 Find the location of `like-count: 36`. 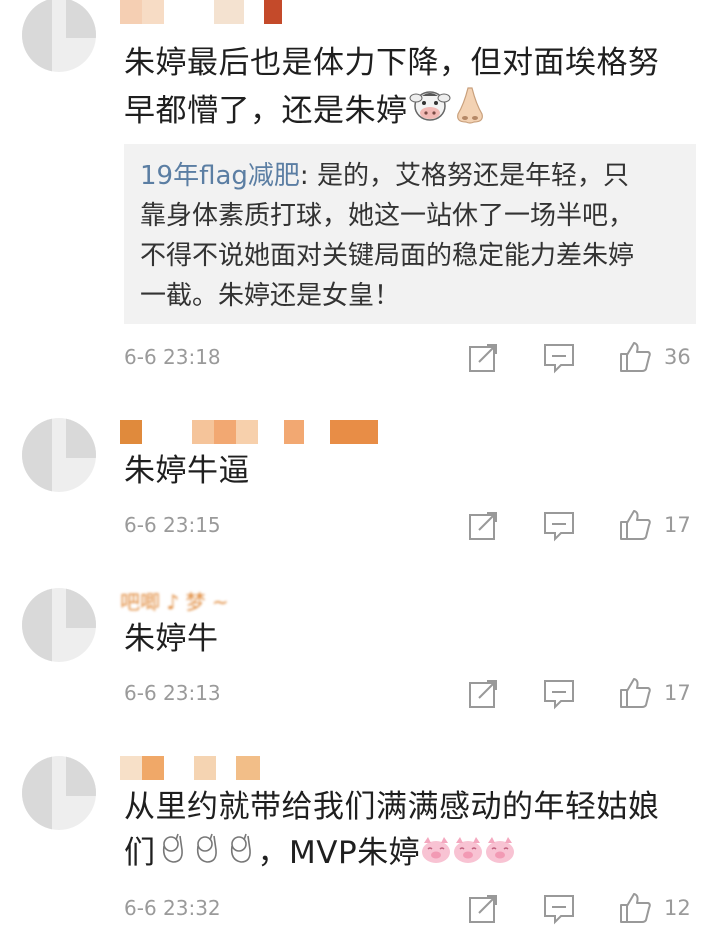

like-count: 36 is located at coordinates (677, 357).